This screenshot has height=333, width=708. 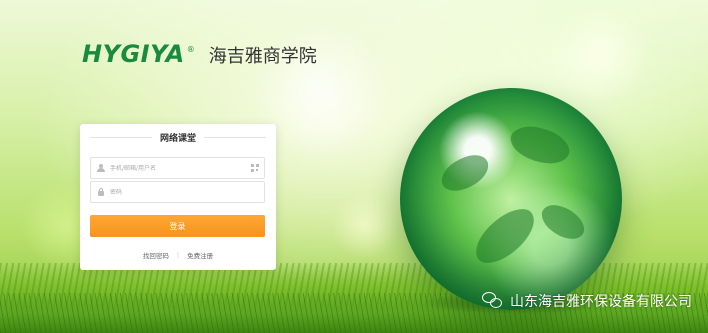 What do you see at coordinates (199, 54) in the screenshot?
I see `site-logo: HYGIYA ® 海吉雅商学院` at bounding box center [199, 54].